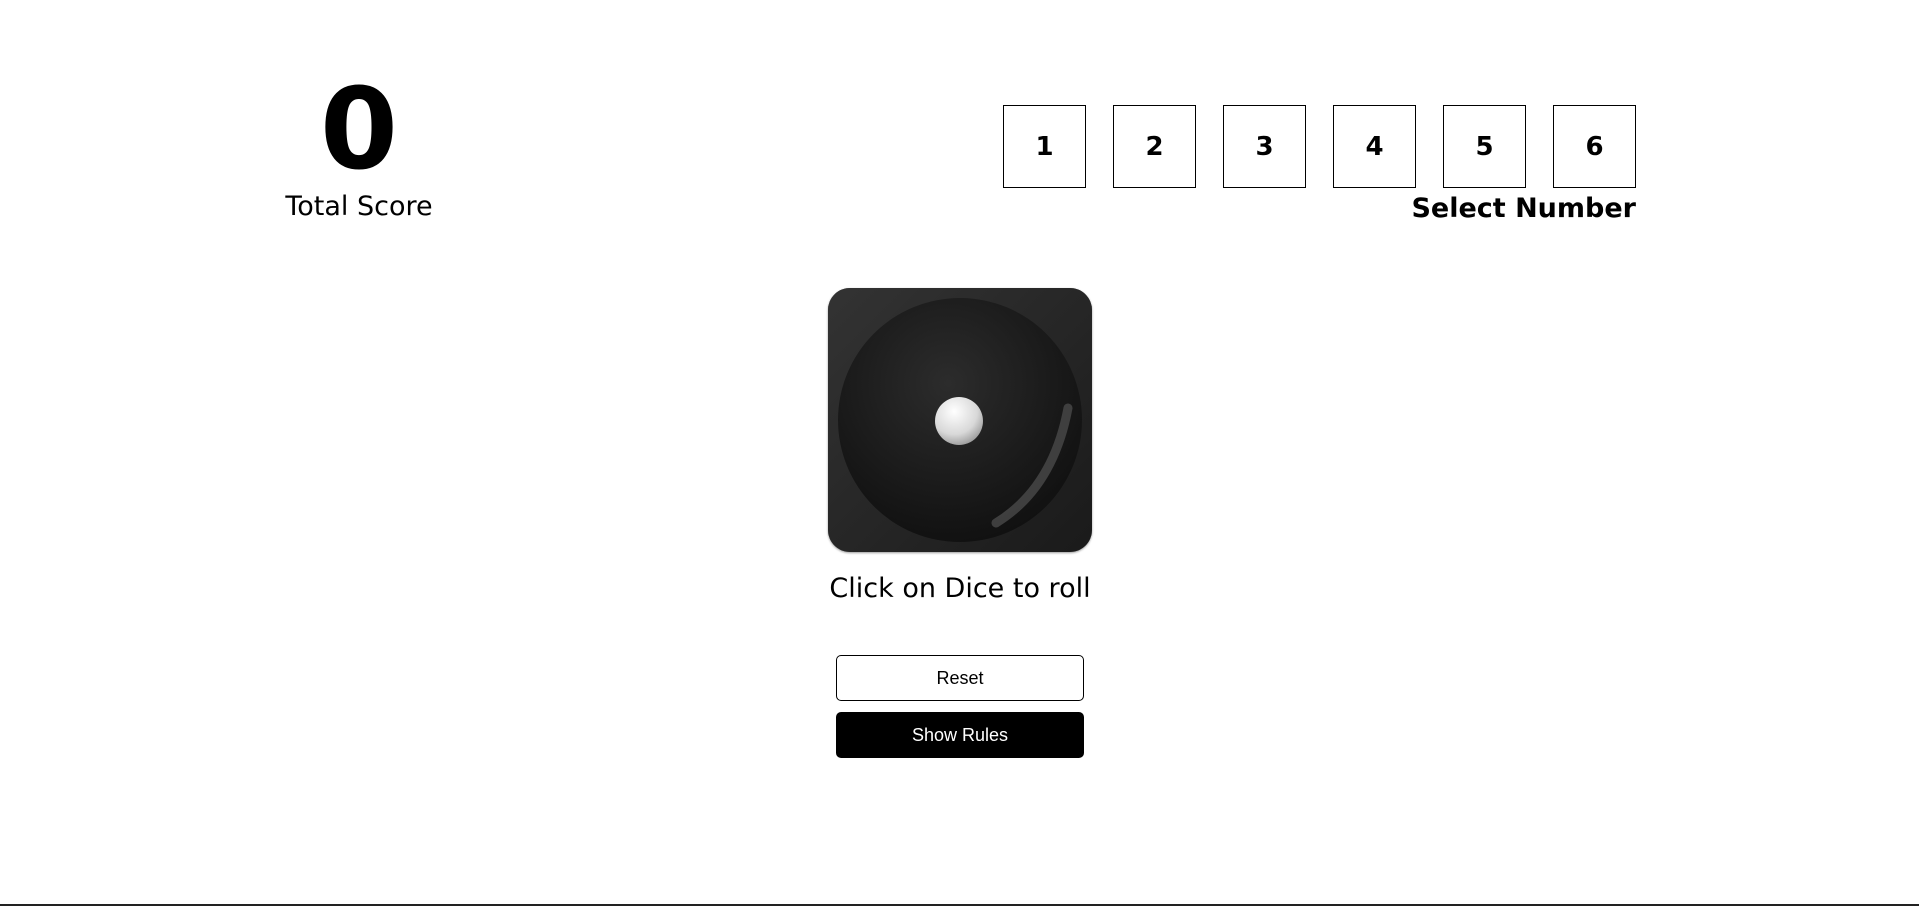 This screenshot has width=1919, height=906. Describe the element at coordinates (960, 588) in the screenshot. I see `roll-instruction: Click on Dice to roll` at that location.